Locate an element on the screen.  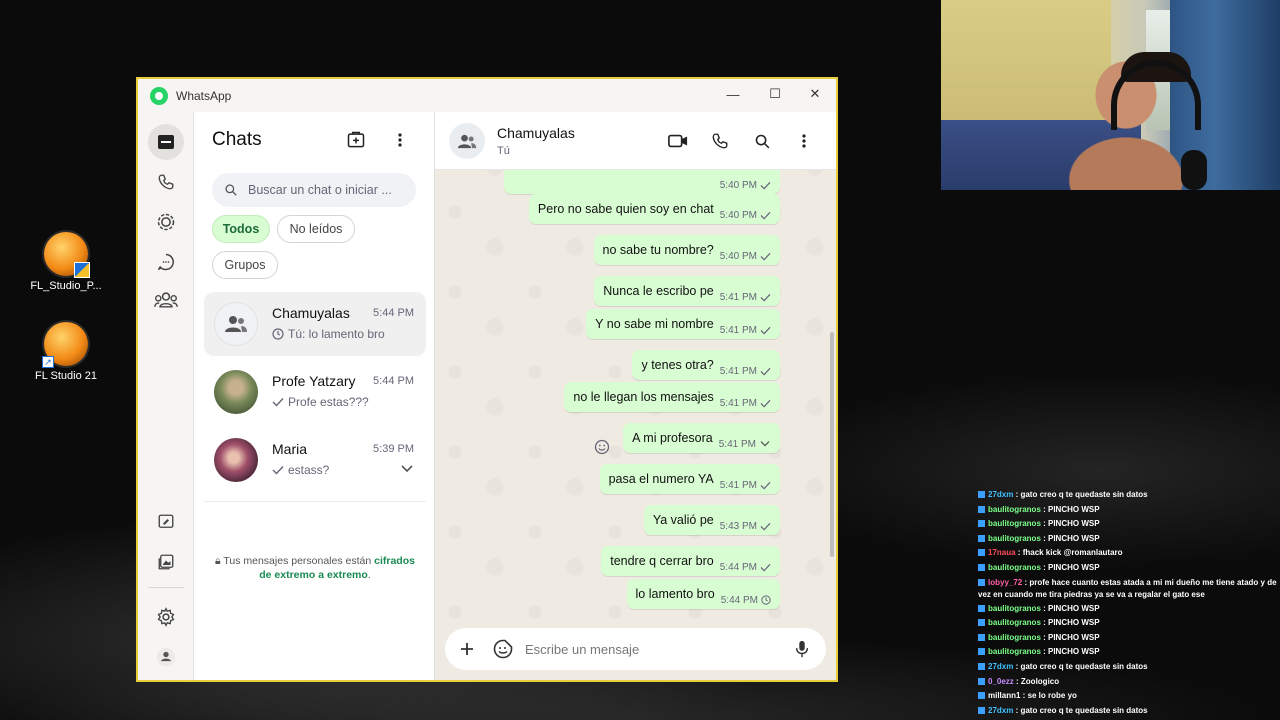
message-text: pasa el numero YA is located at coordinates (661, 479).